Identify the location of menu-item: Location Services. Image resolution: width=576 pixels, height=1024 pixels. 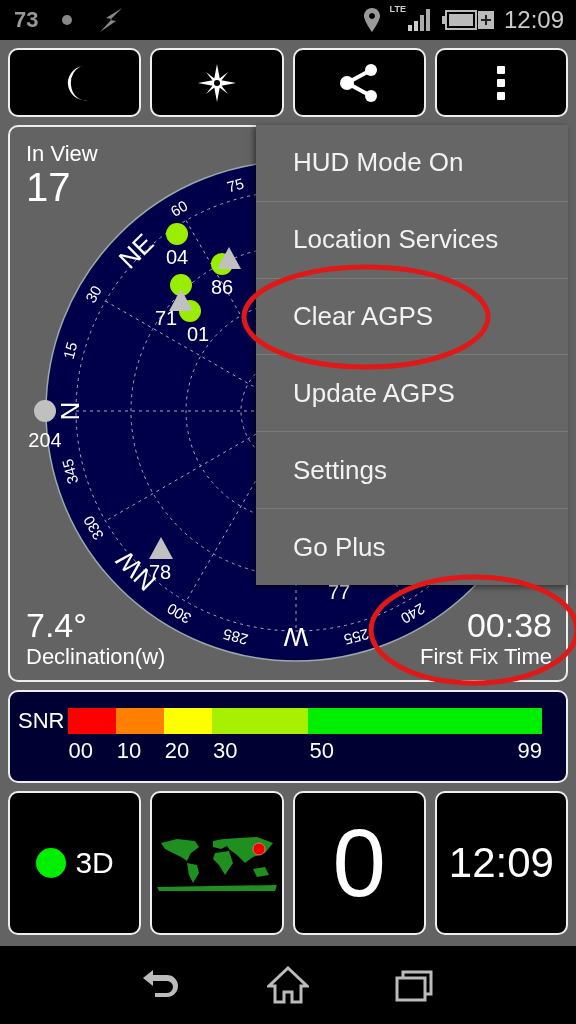
(412, 240).